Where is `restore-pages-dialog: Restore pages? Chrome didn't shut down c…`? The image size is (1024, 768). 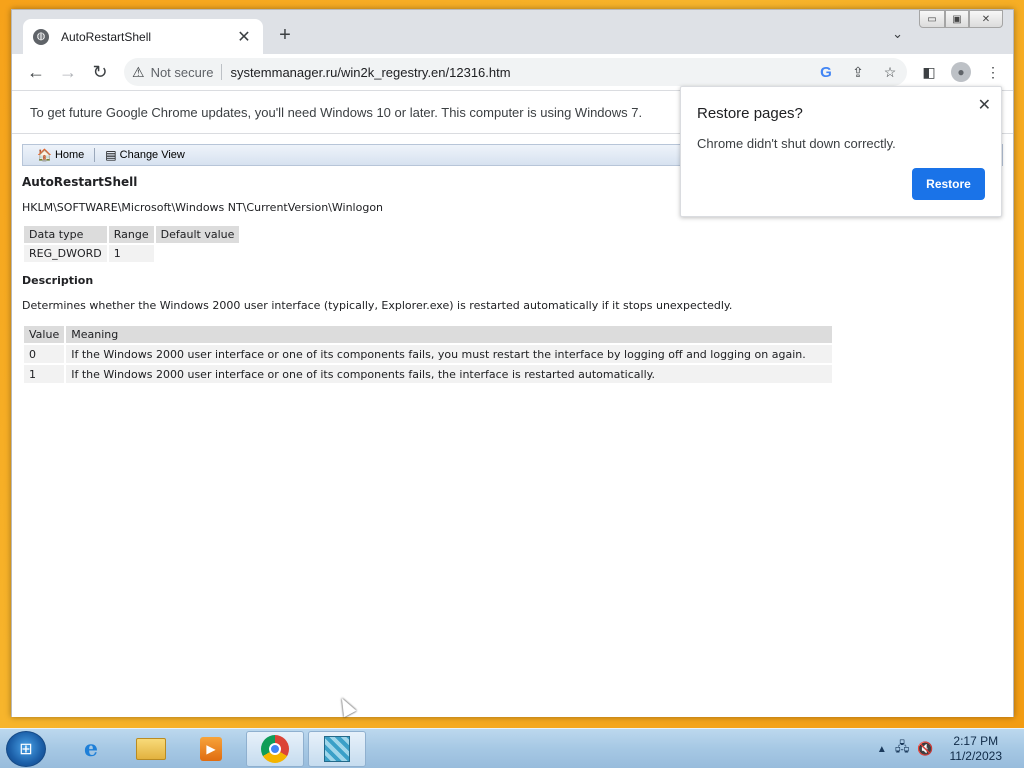
restore-pages-dialog: Restore pages? Chrome didn't shut down c… is located at coordinates (841, 151).